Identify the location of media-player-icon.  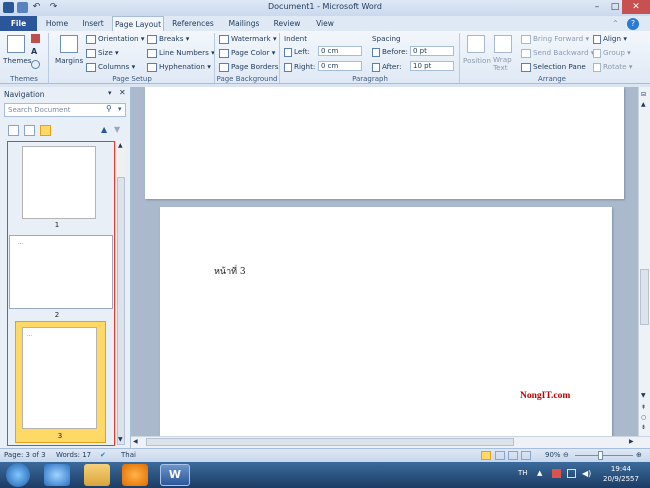
(135, 475).